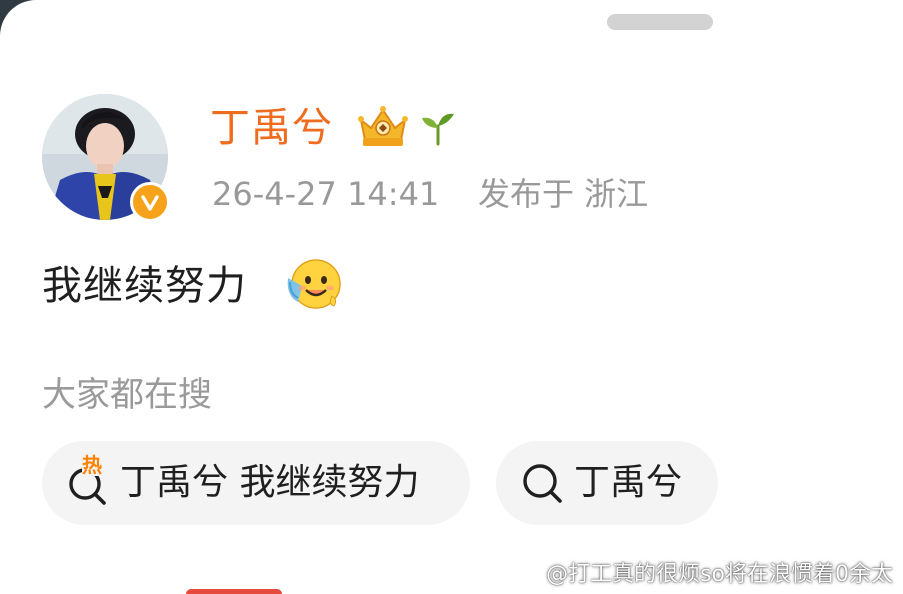 This screenshot has height=594, width=903. I want to click on search-suggestion: 丁禹兮, so click(607, 483).